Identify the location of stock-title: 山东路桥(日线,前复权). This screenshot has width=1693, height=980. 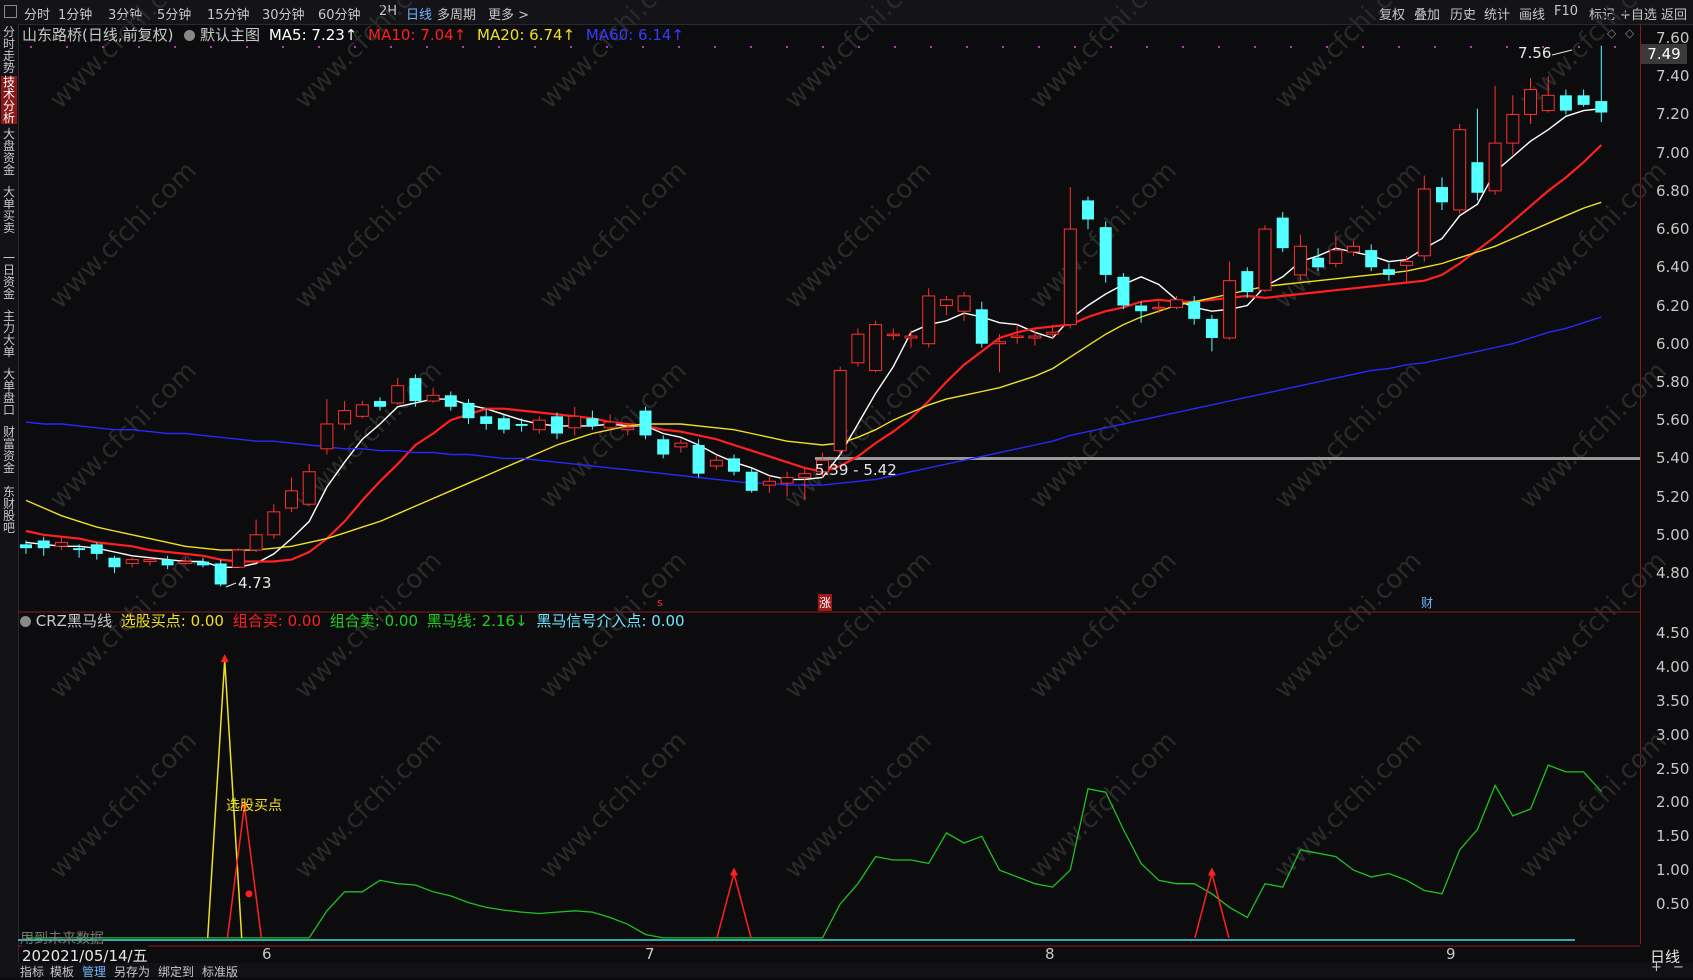
(98, 35).